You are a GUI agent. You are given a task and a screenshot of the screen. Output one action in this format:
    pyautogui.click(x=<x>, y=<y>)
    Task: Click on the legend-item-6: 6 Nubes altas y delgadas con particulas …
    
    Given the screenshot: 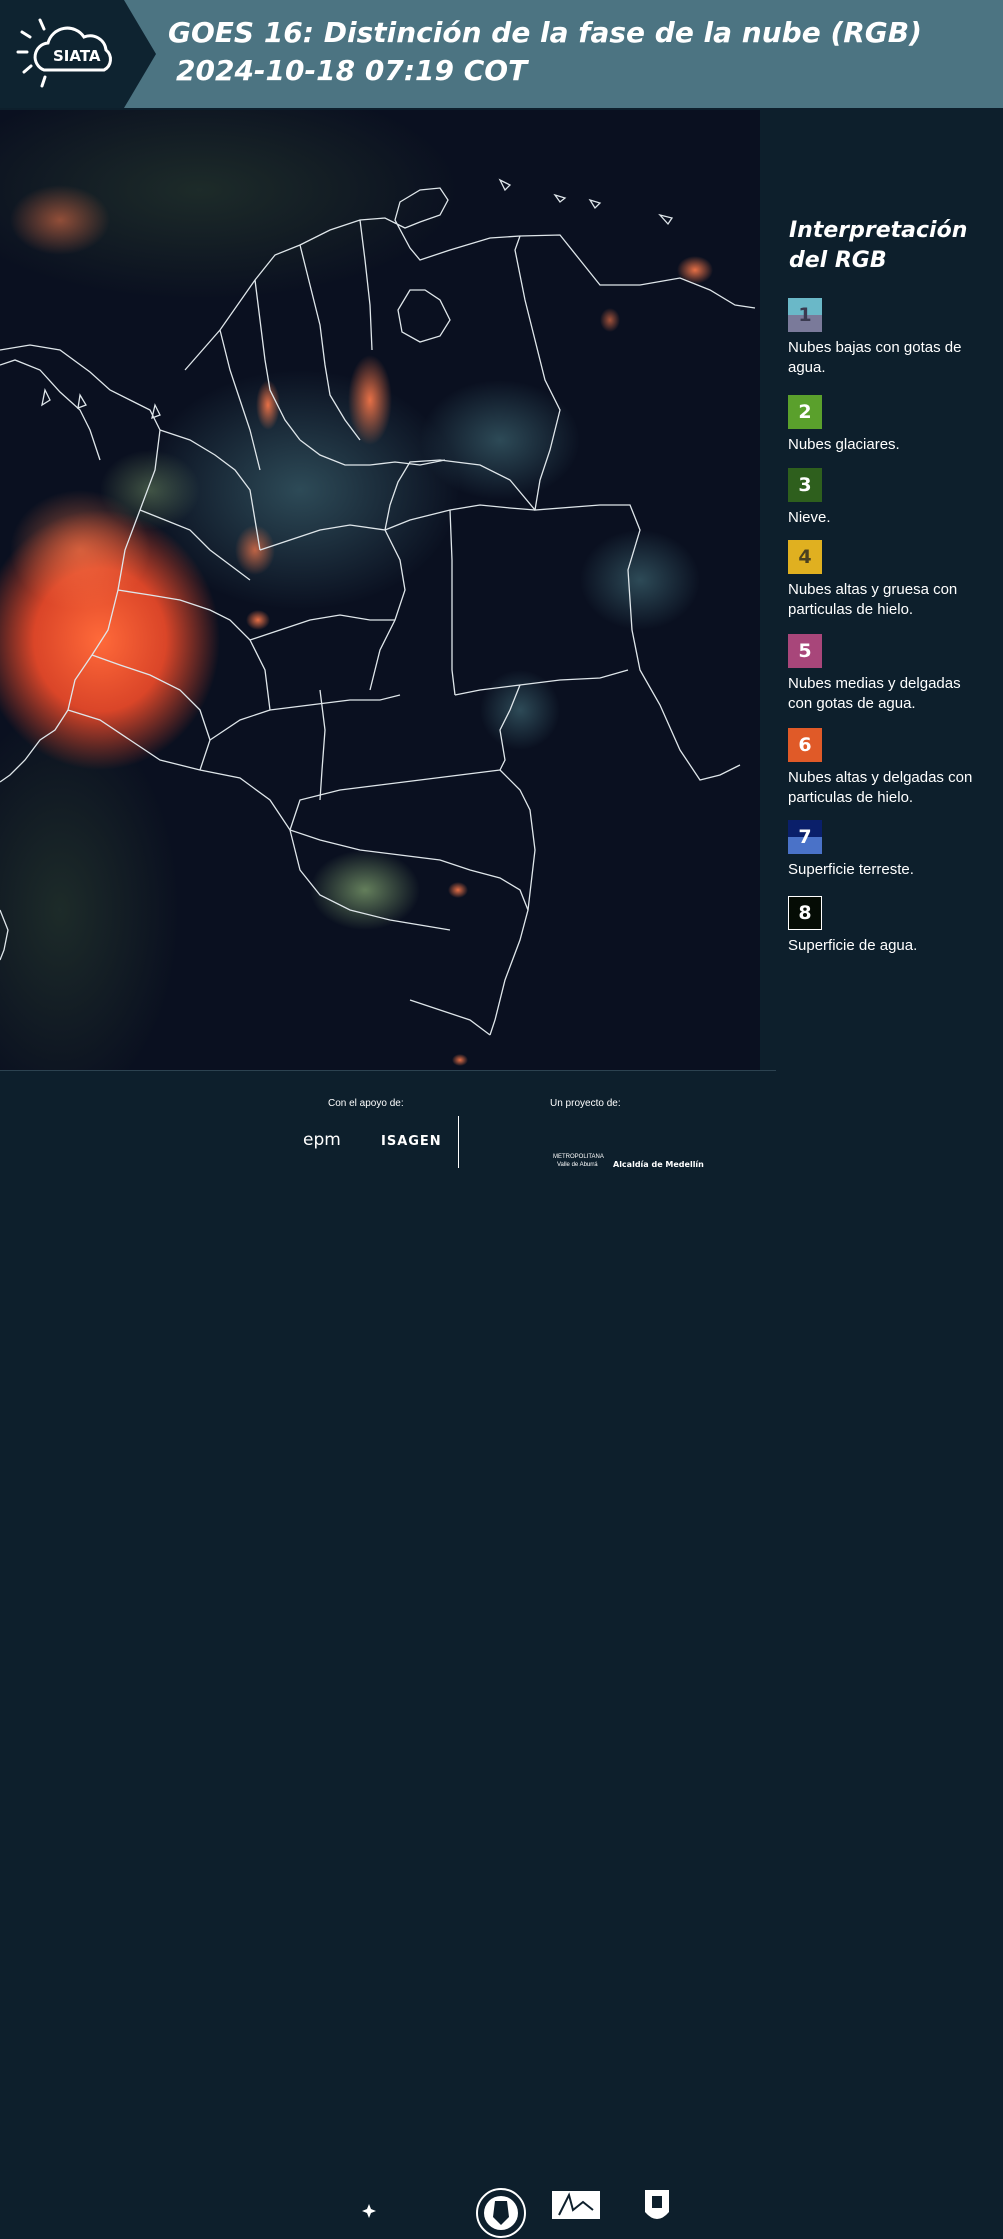 What is the action you would take?
    pyautogui.click(x=888, y=768)
    